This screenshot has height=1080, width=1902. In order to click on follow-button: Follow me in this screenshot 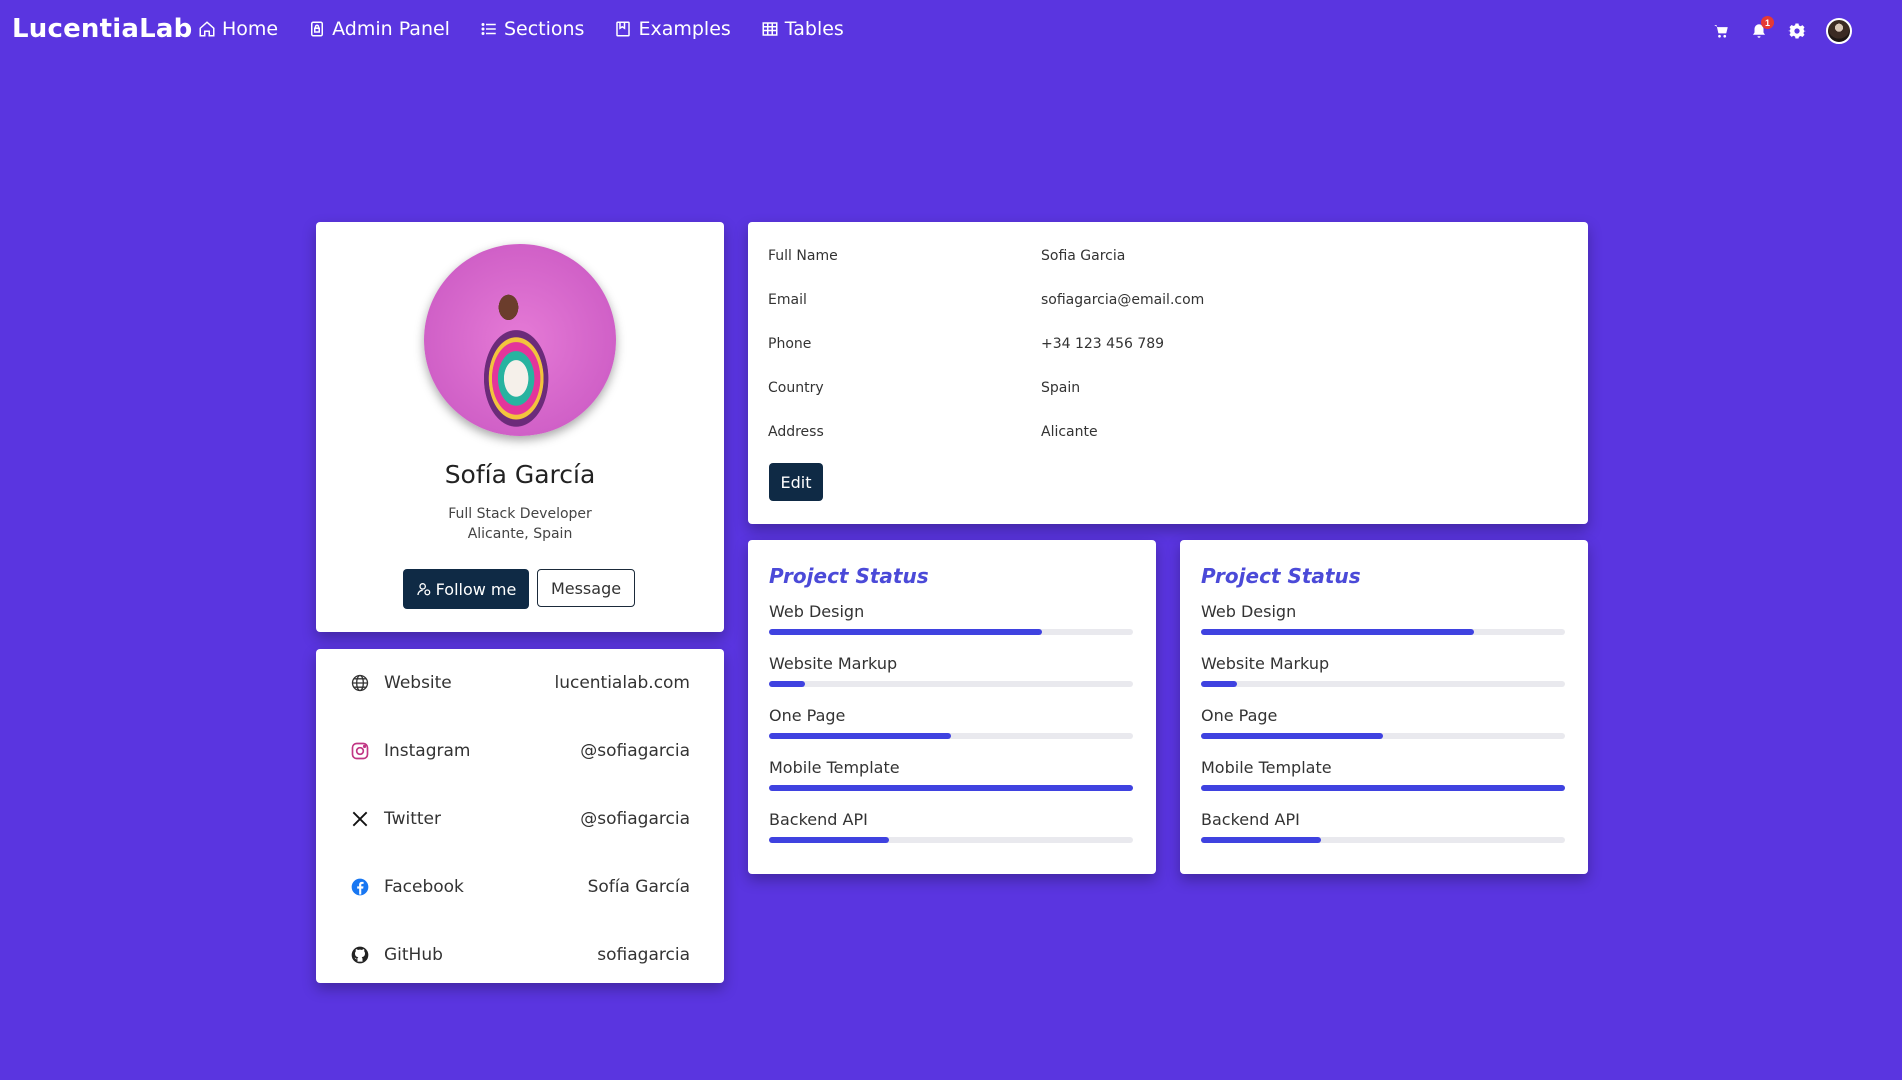, I will do `click(466, 589)`.